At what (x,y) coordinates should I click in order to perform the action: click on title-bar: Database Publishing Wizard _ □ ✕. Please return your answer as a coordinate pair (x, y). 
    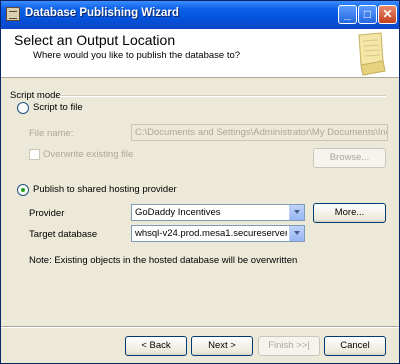
    Looking at the image, I should click on (200, 15).